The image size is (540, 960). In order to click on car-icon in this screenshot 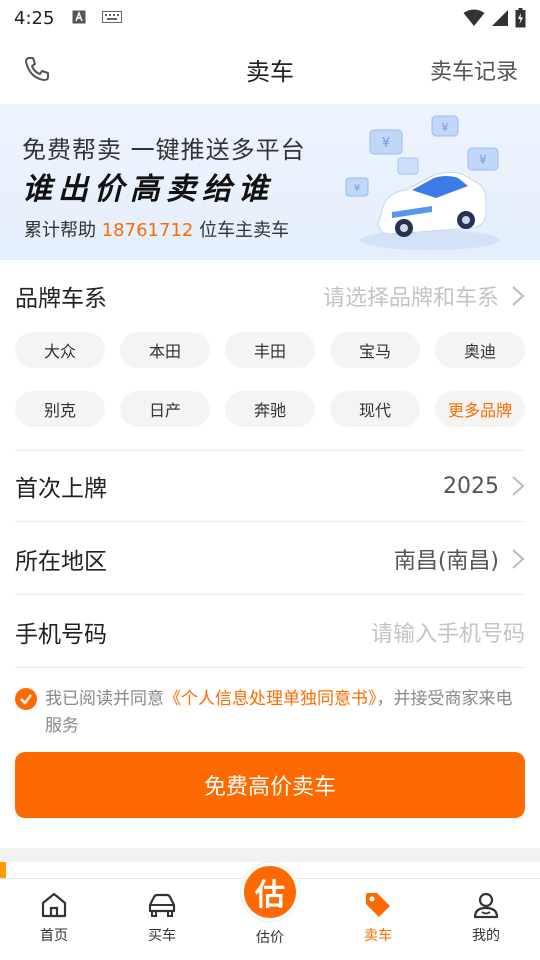, I will do `click(162, 905)`.